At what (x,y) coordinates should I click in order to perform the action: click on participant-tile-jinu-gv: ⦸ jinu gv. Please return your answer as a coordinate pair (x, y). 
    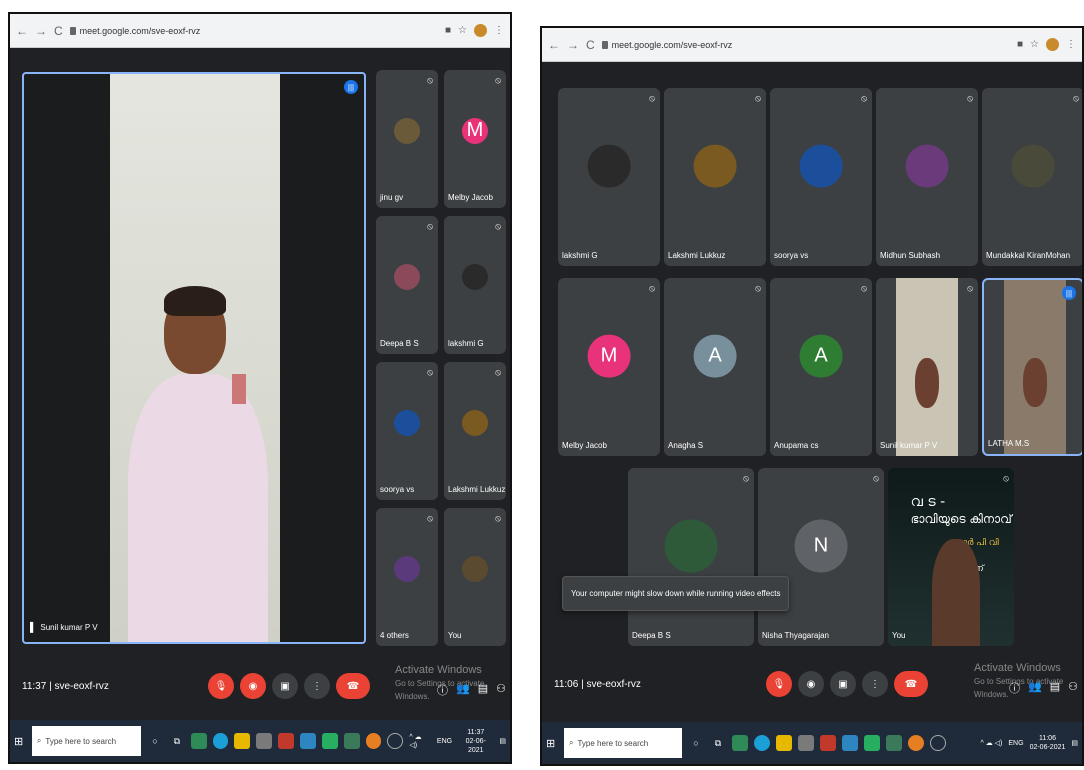
    Looking at the image, I should click on (407, 139).